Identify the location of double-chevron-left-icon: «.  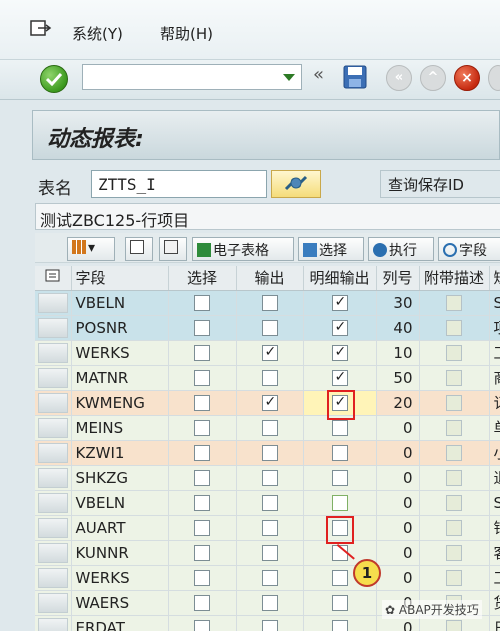
(318, 74).